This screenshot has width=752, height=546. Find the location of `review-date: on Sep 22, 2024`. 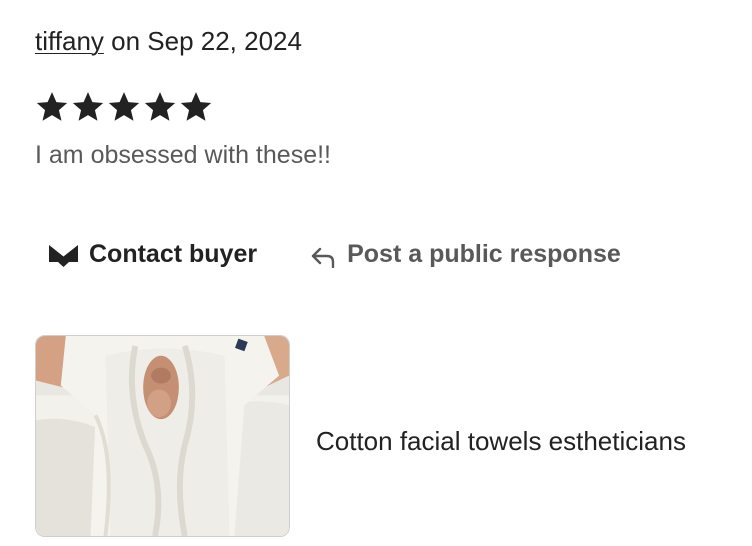

review-date: on Sep 22, 2024 is located at coordinates (202, 41).